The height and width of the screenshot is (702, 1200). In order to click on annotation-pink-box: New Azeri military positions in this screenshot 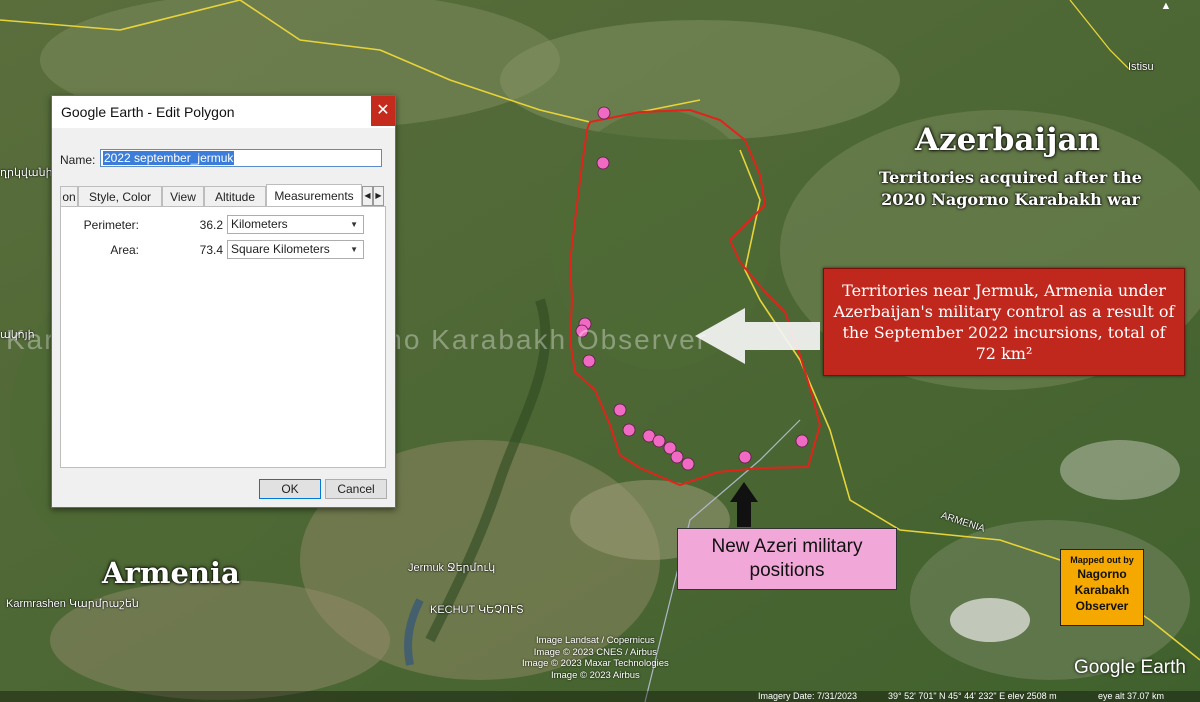, I will do `click(787, 559)`.